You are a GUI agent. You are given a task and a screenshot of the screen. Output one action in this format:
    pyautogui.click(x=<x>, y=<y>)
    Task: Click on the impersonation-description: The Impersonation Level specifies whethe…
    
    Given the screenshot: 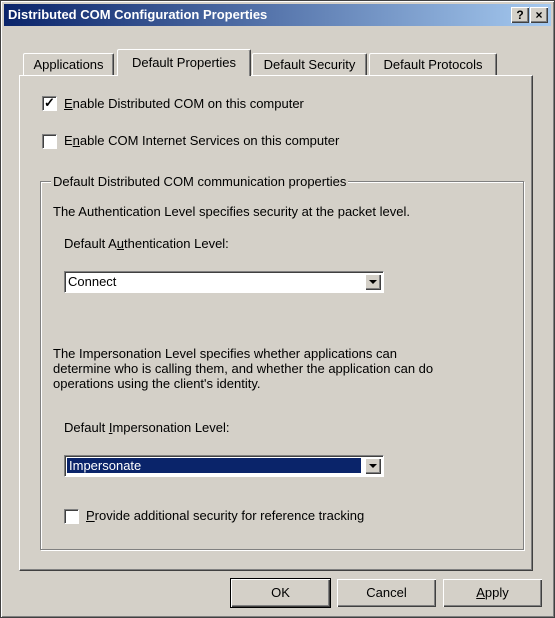 What is the action you would take?
    pyautogui.click(x=243, y=368)
    